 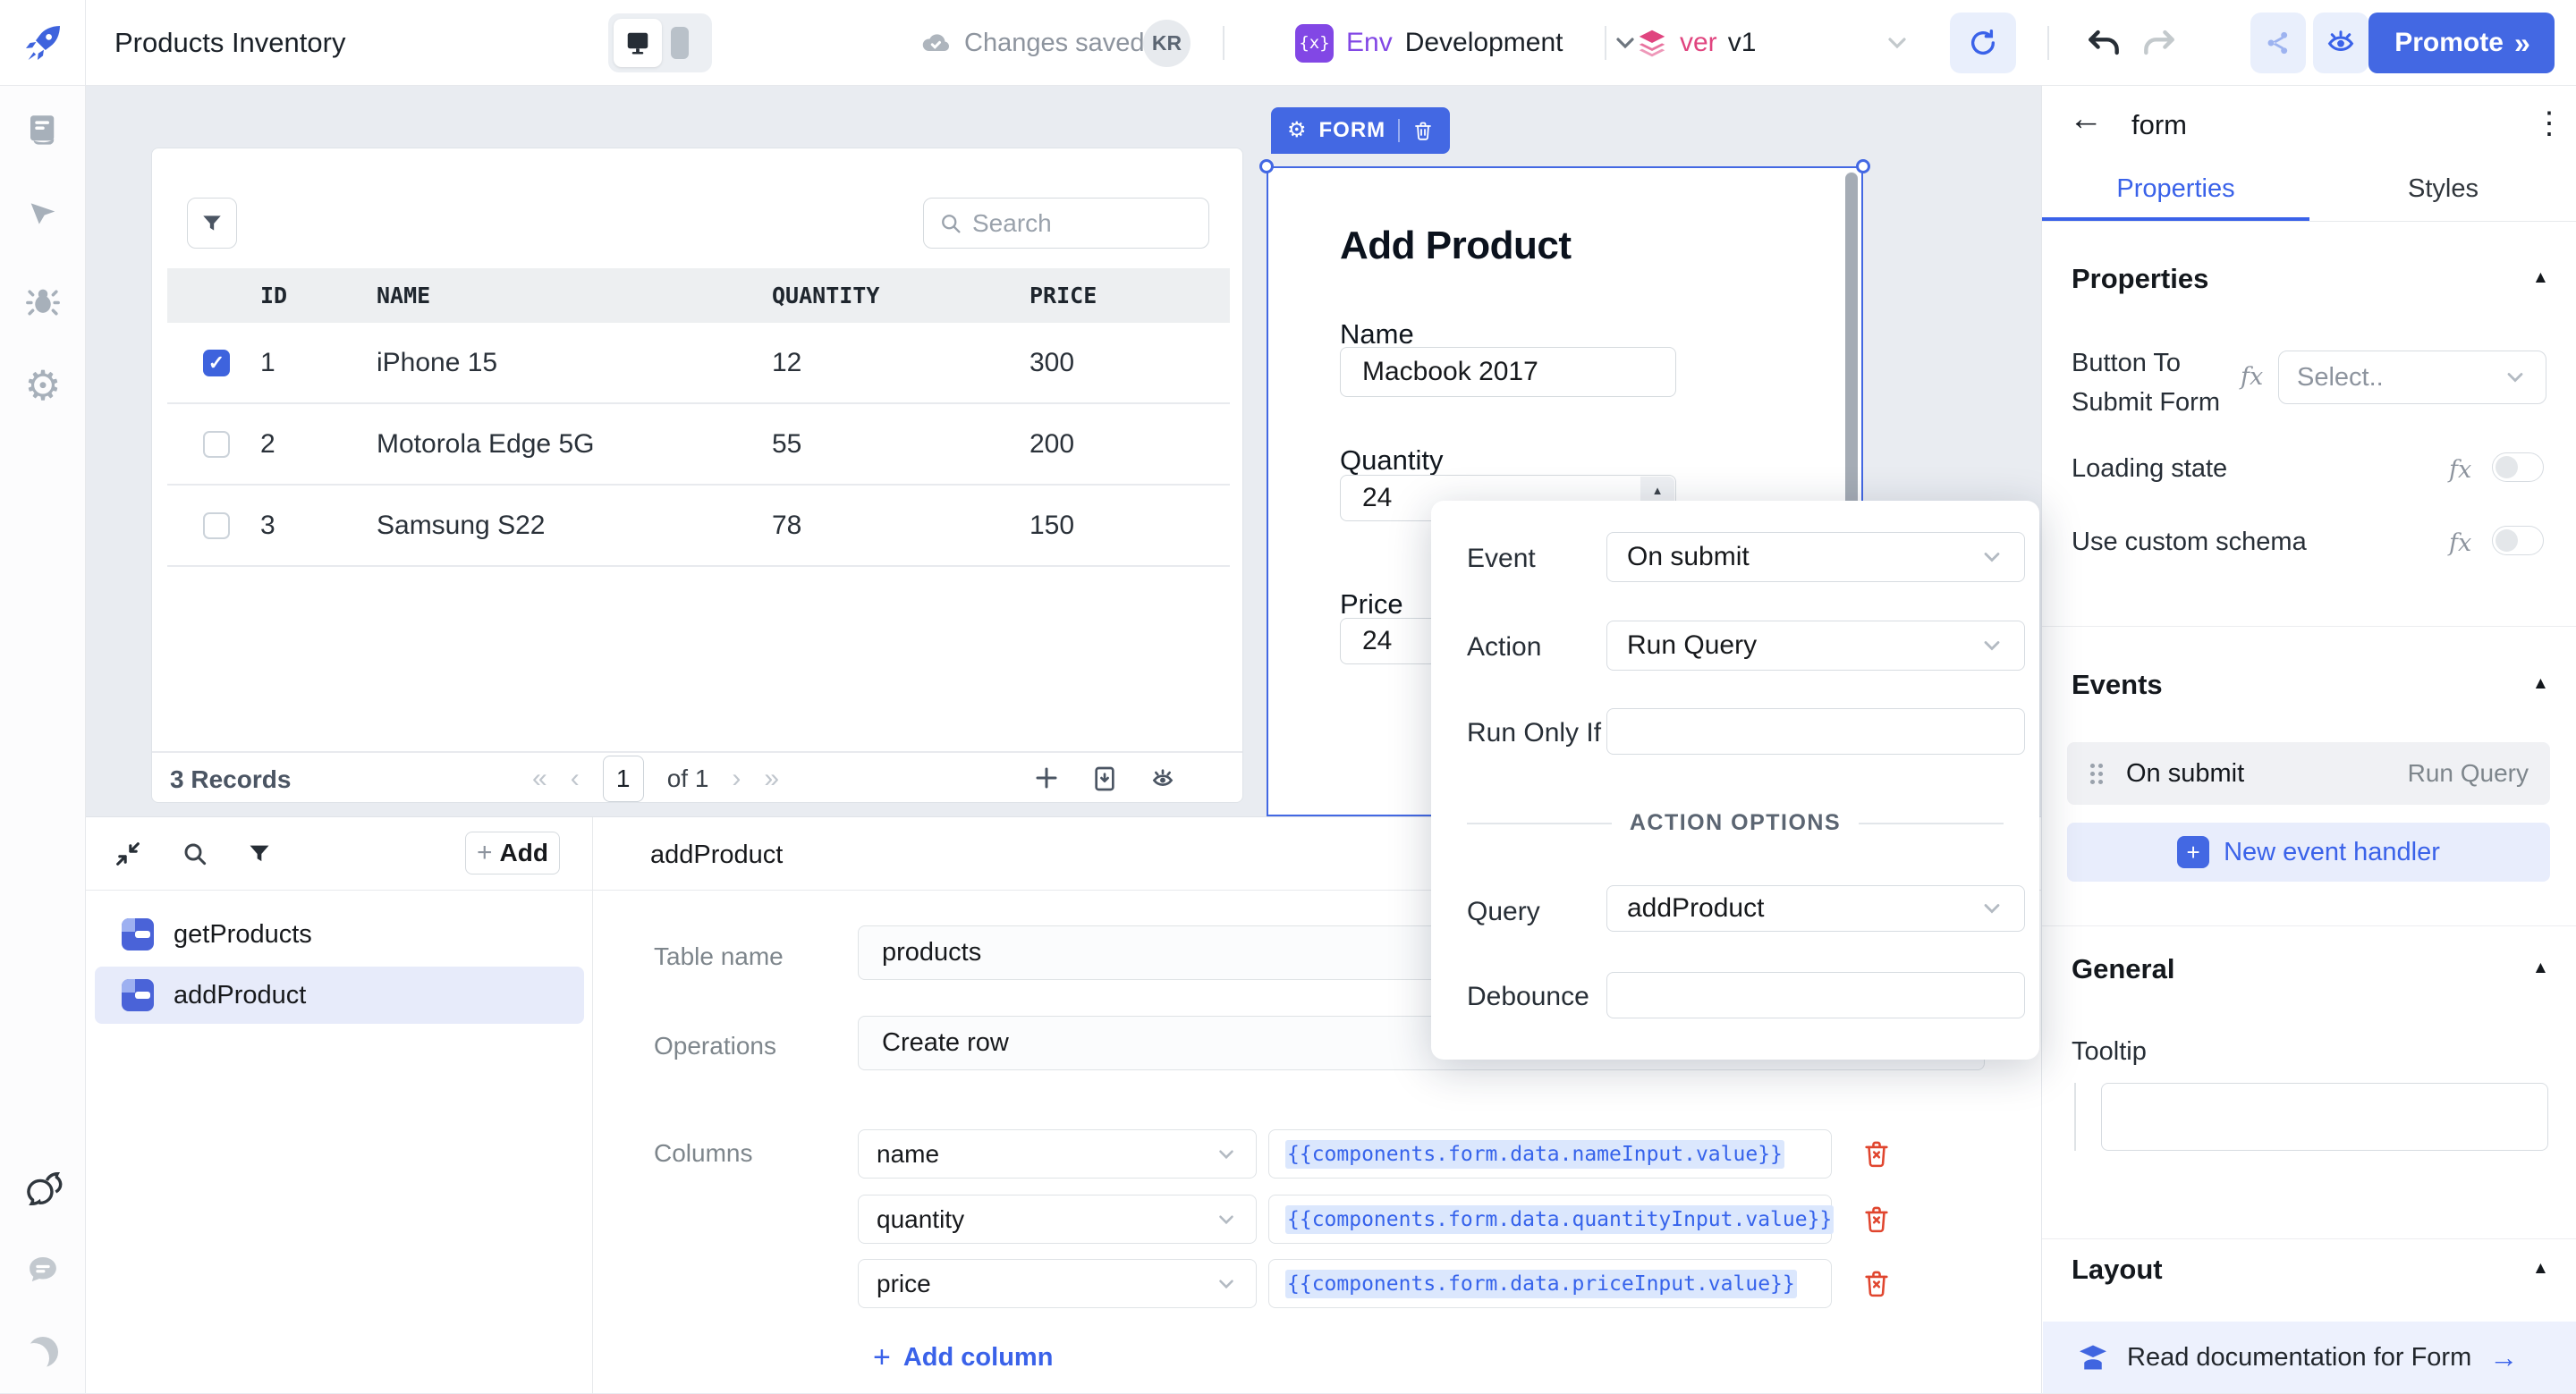 What do you see at coordinates (2461, 43) in the screenshot?
I see `promote-button: Promote »` at bounding box center [2461, 43].